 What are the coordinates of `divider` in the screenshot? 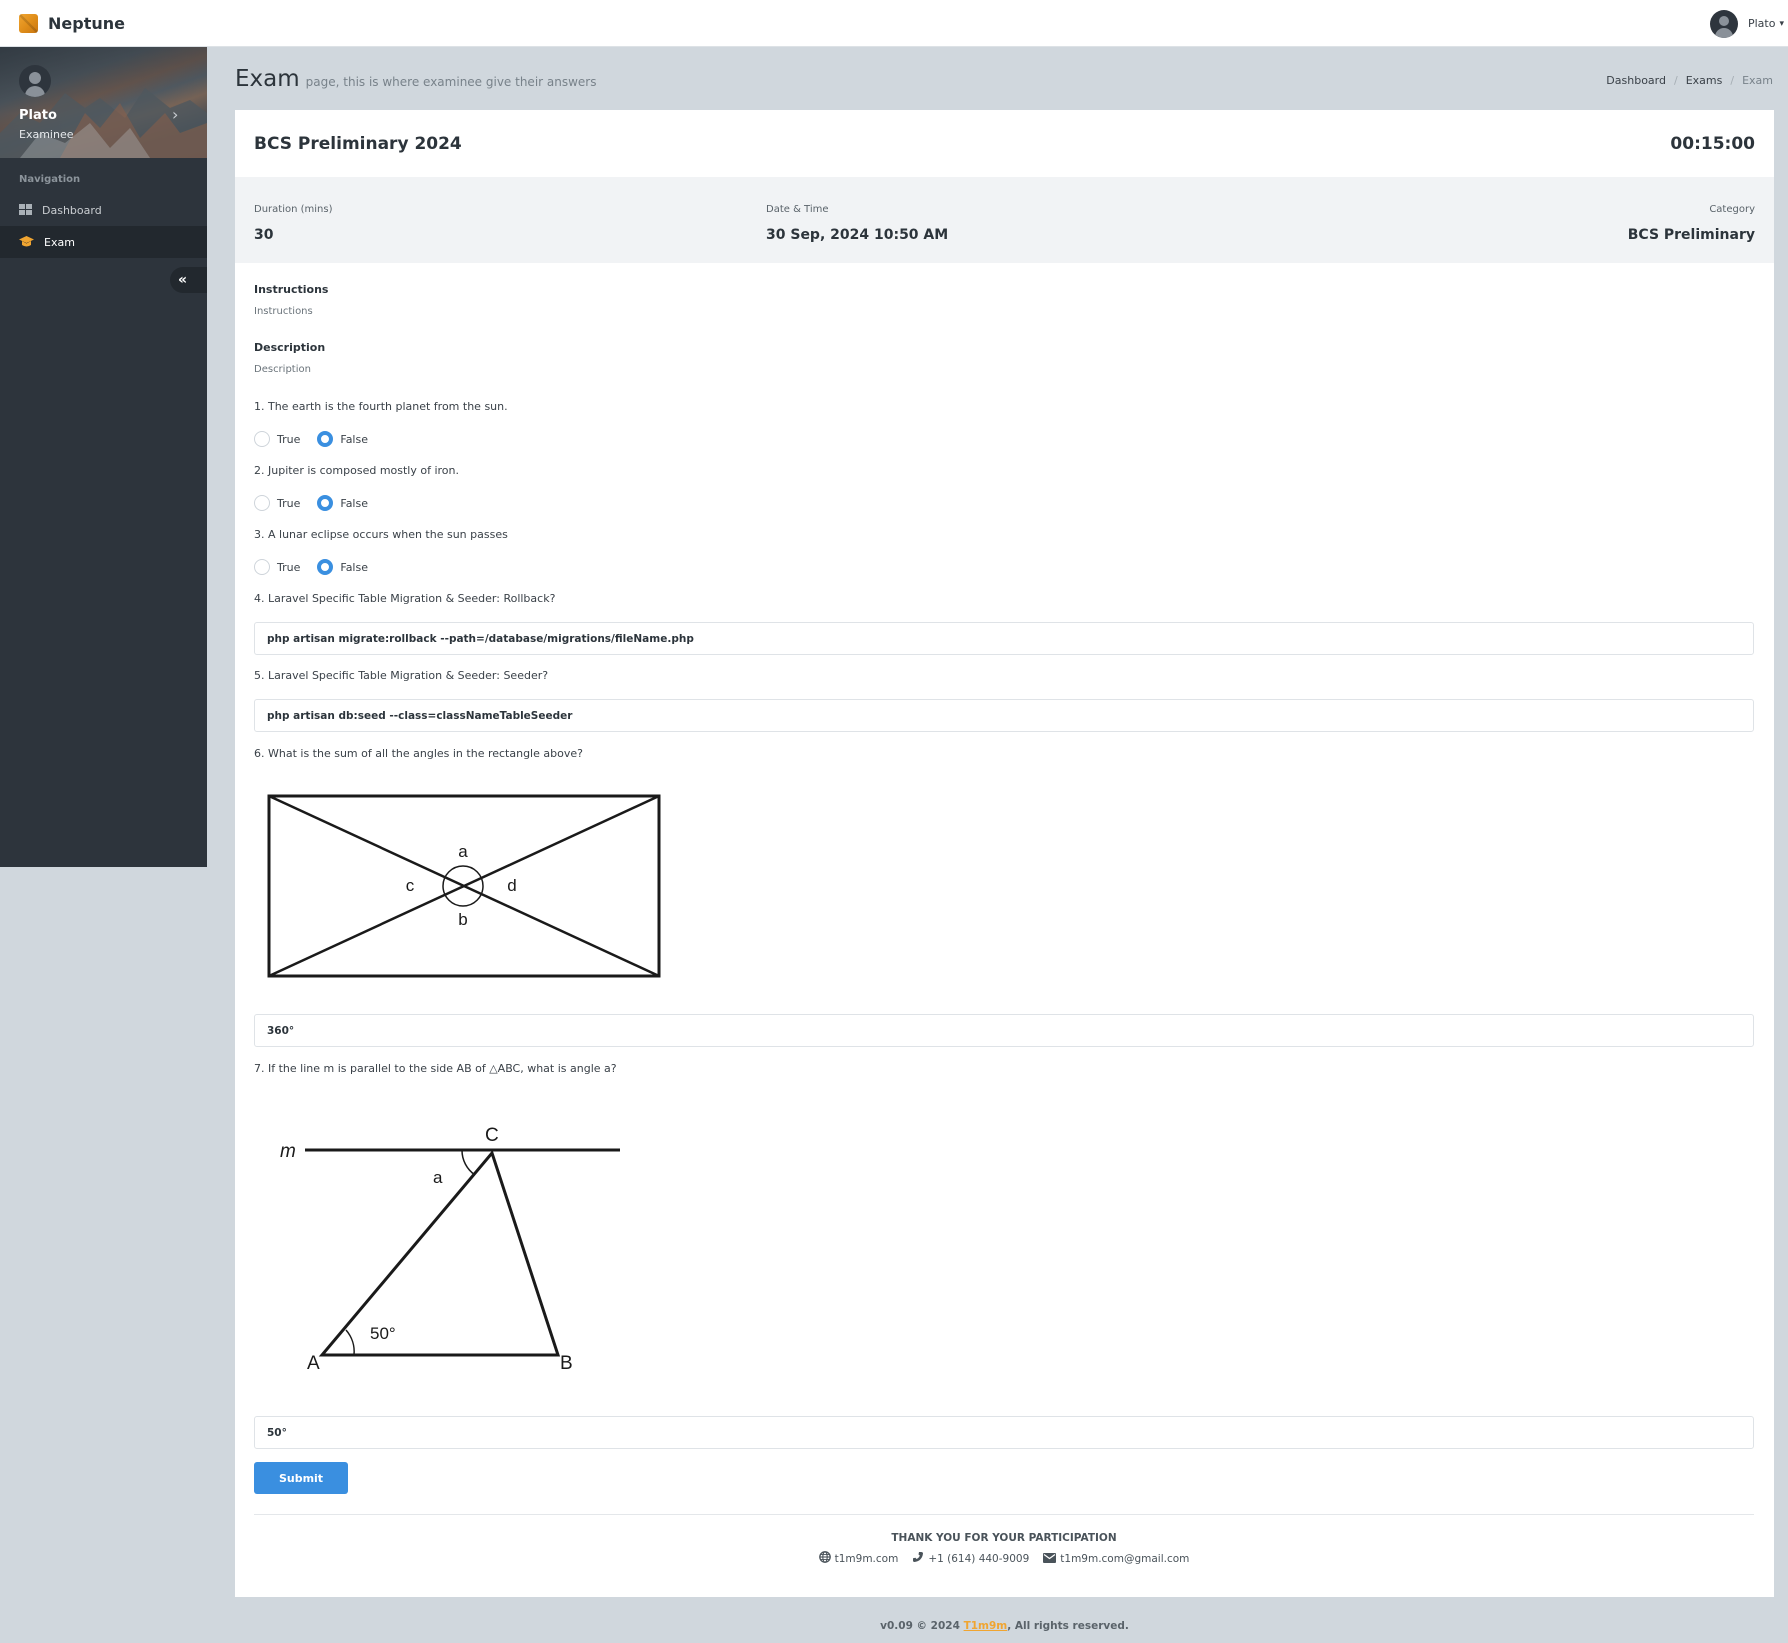 It's located at (1004, 1514).